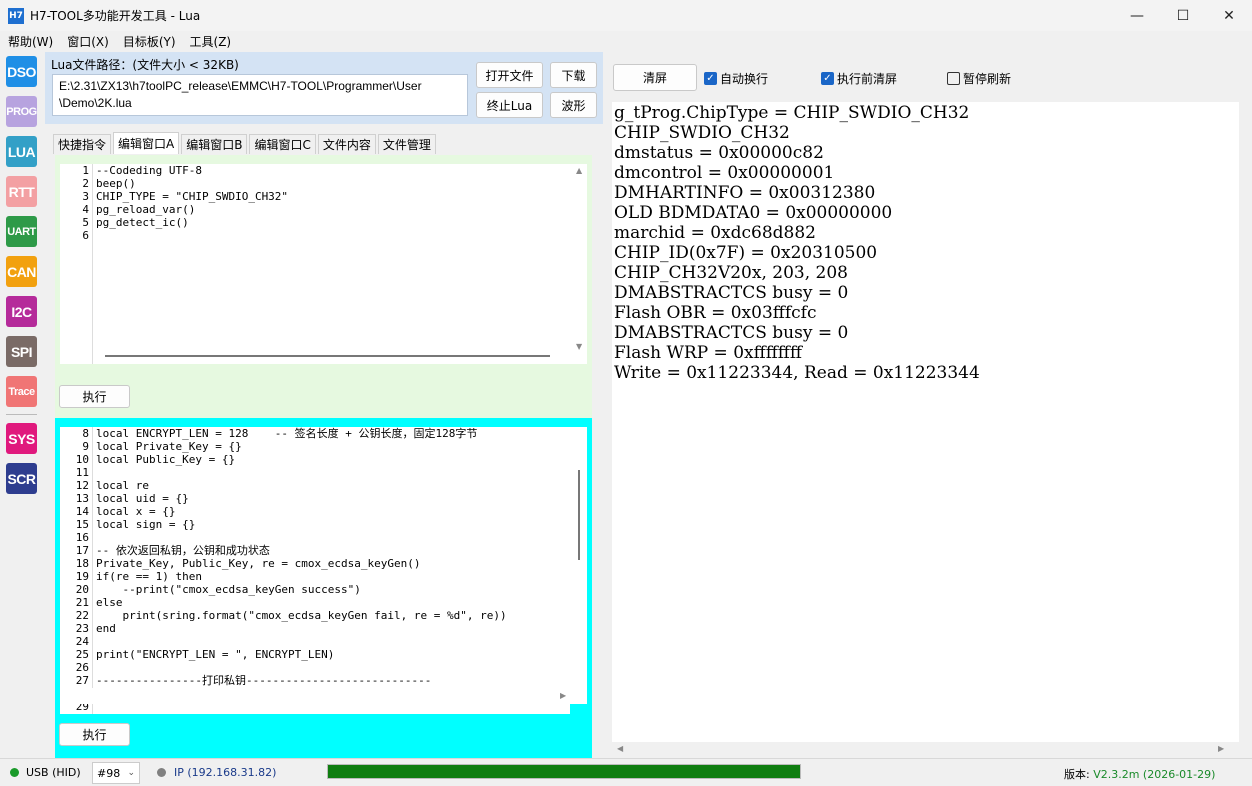  I want to click on auto-wrap-check-icon: ✓, so click(710, 78).